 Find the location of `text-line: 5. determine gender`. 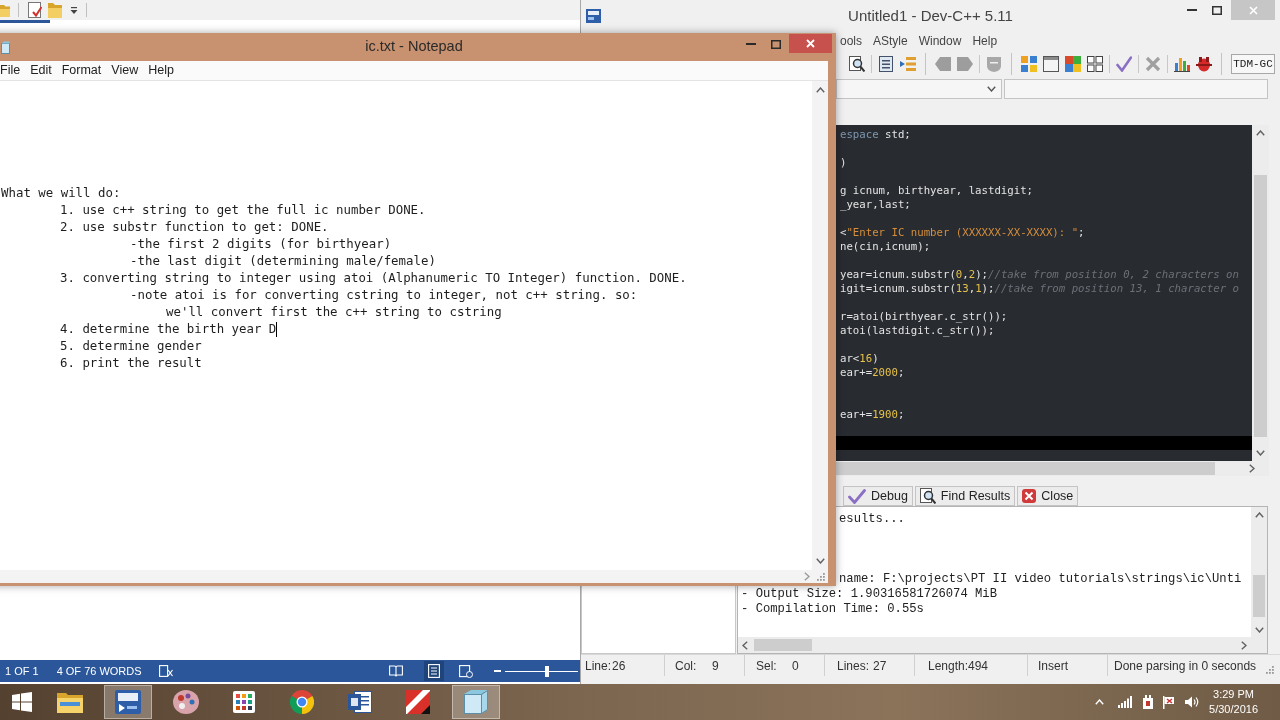

text-line: 5. determine gender is located at coordinates (131, 346).